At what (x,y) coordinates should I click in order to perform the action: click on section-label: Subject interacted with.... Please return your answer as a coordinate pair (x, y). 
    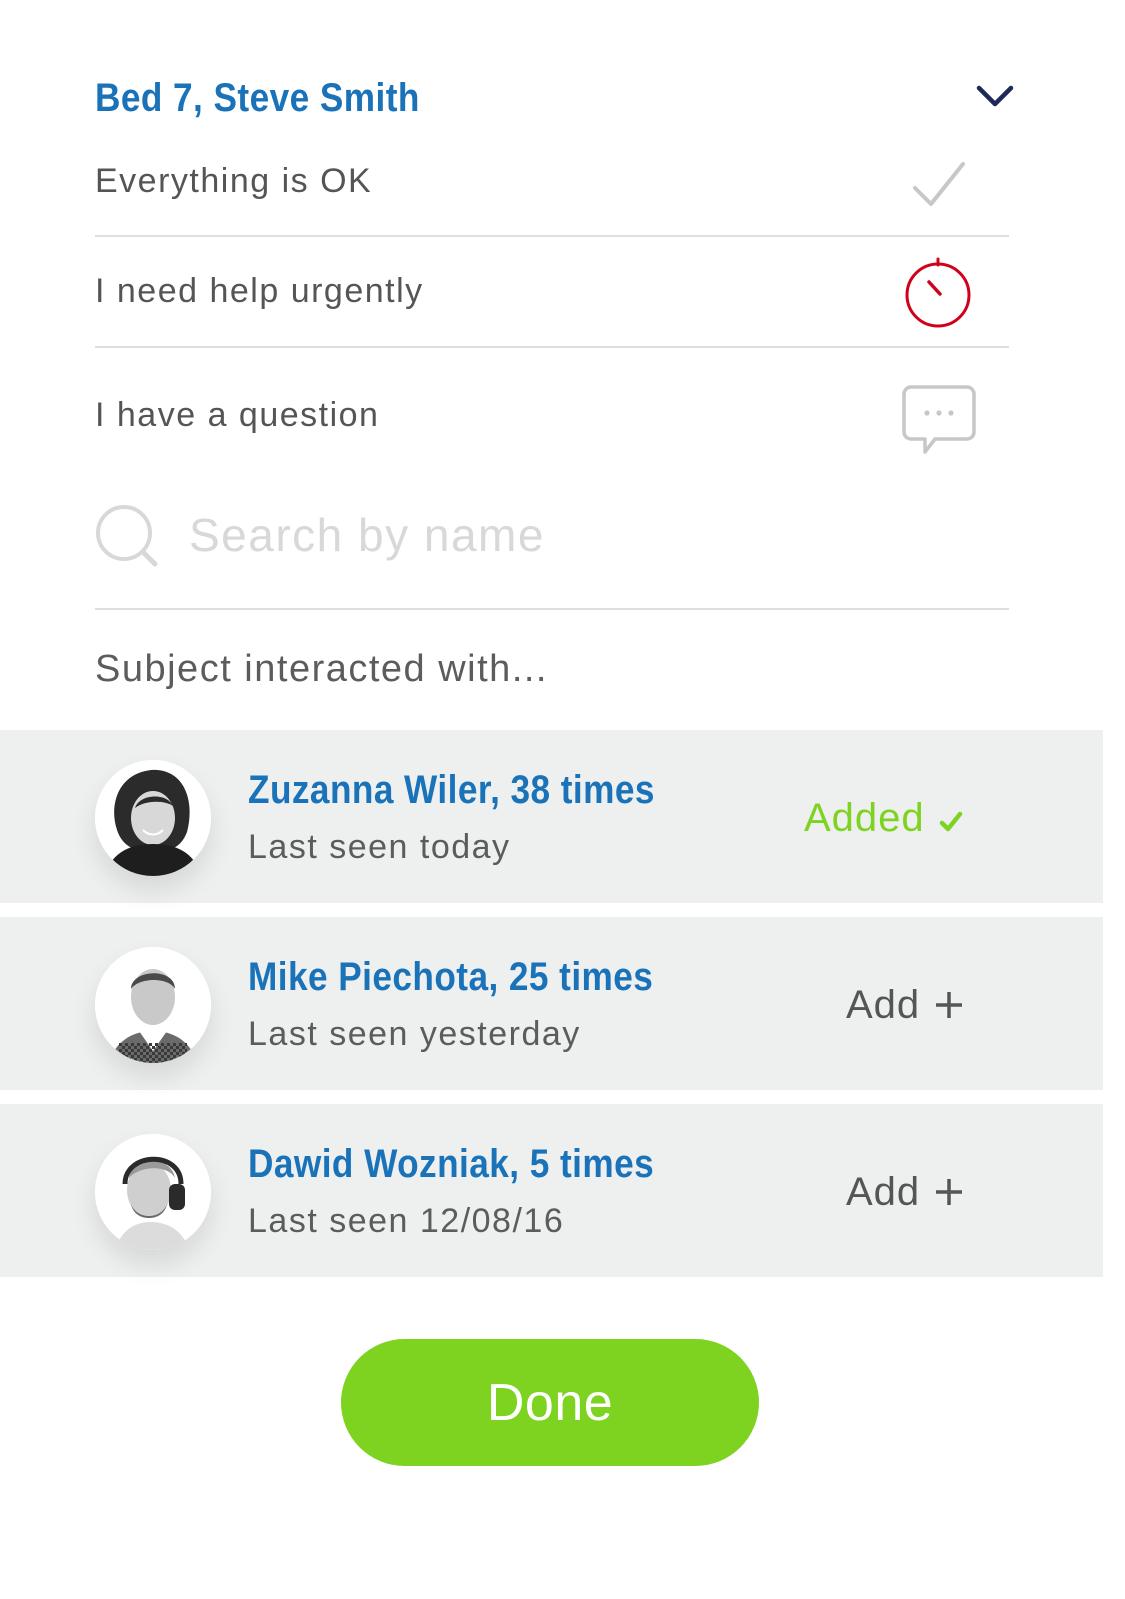
    Looking at the image, I should click on (321, 669).